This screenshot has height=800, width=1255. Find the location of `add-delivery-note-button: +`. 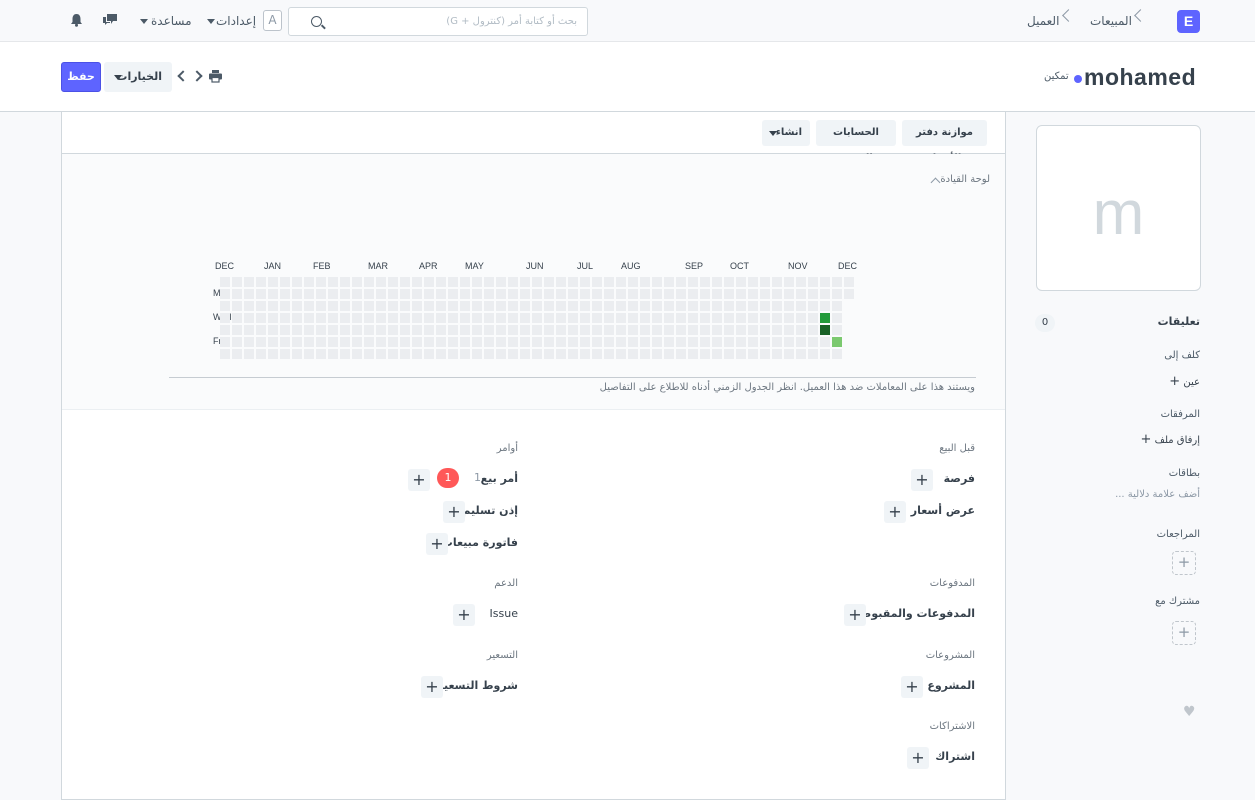

add-delivery-note-button: + is located at coordinates (454, 512).